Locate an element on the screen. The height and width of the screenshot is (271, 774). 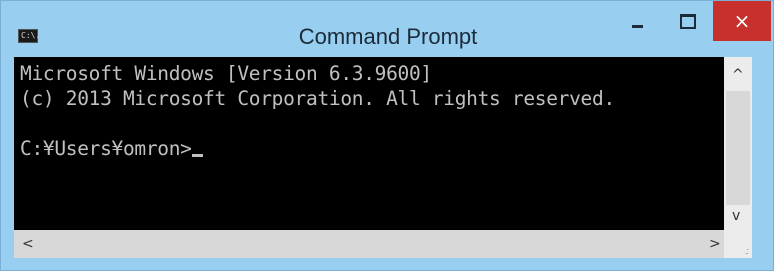
horizontal-scrollbar: < > is located at coordinates (369, 244).